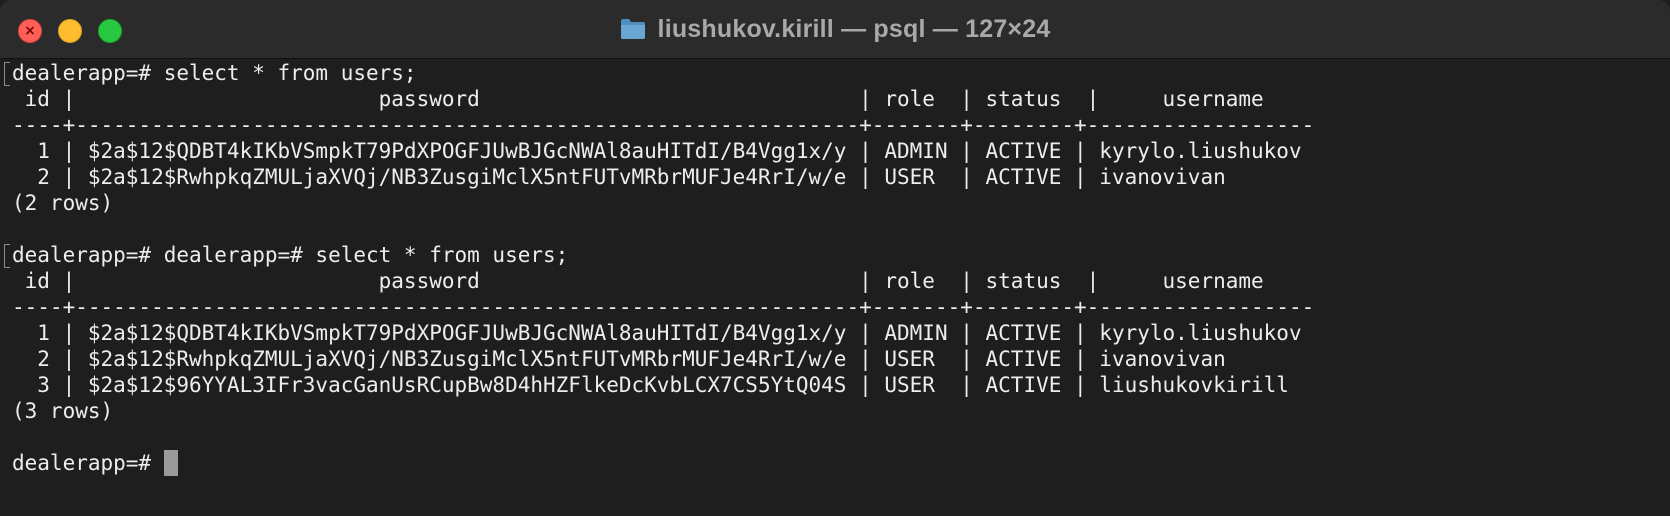 The width and height of the screenshot is (1670, 516). I want to click on row-count: (3 rows), so click(63, 411).